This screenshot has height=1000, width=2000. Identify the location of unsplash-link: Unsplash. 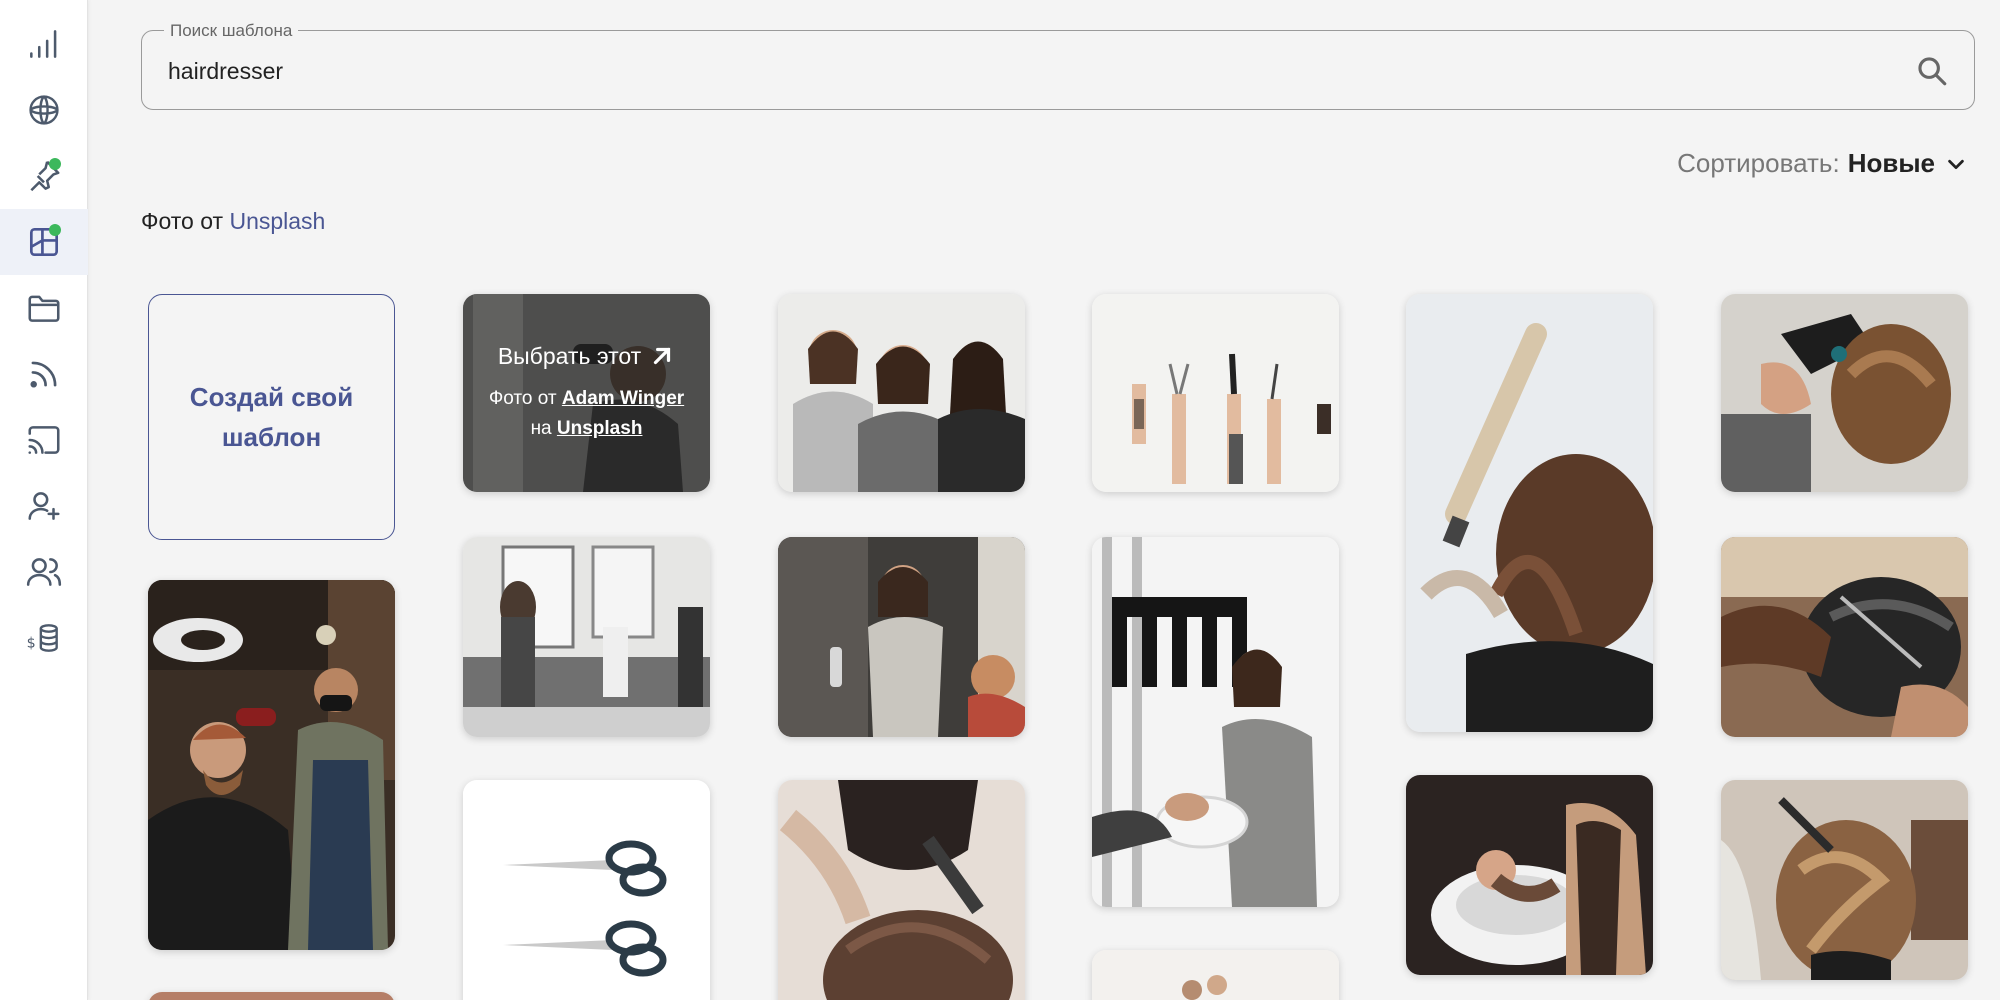
(277, 221).